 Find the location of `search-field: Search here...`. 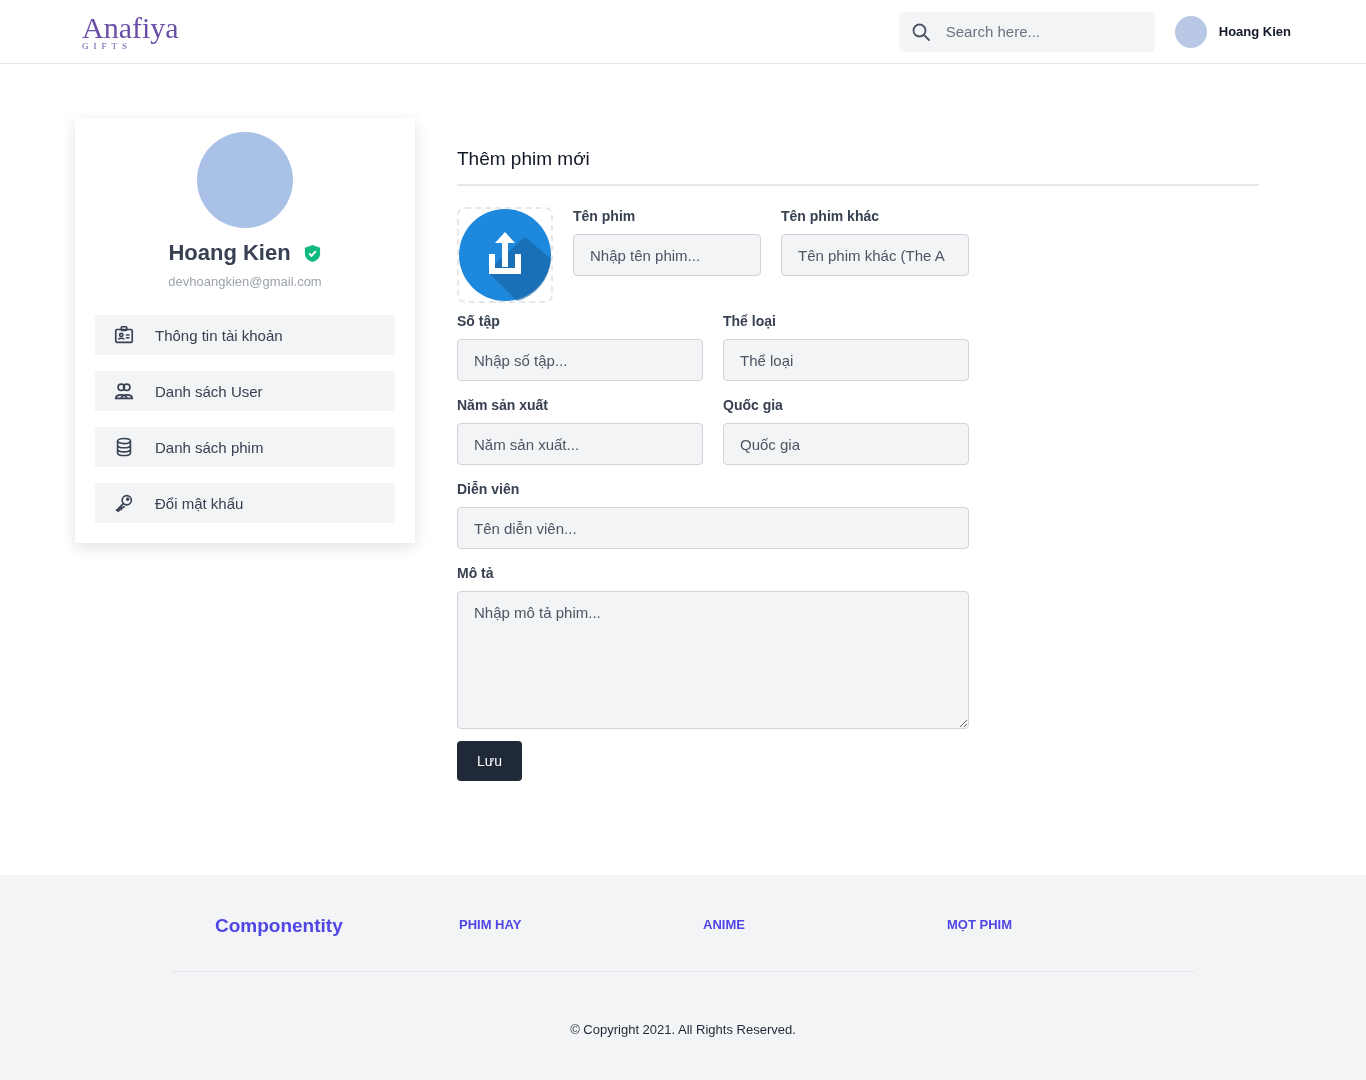

search-field: Search here... is located at coordinates (1026, 31).